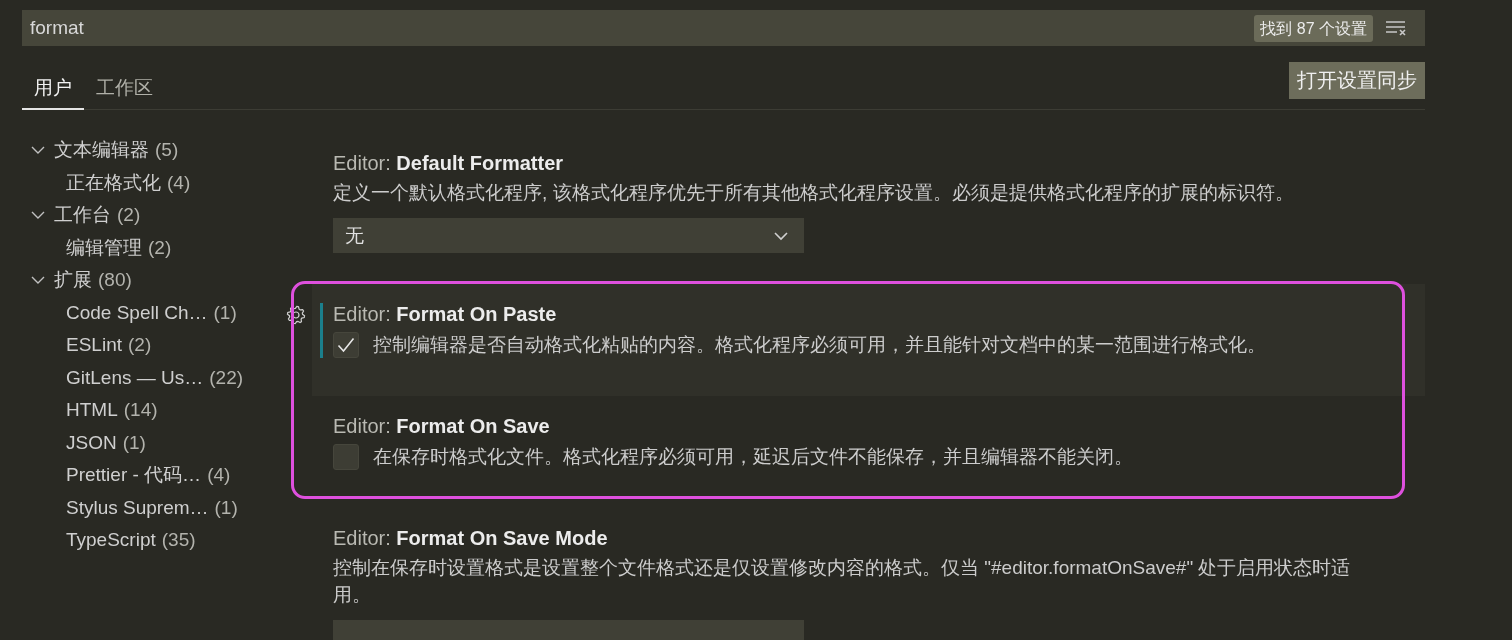 The height and width of the screenshot is (640, 1512). What do you see at coordinates (92, 410) in the screenshot?
I see `toc-entry: HTML` at bounding box center [92, 410].